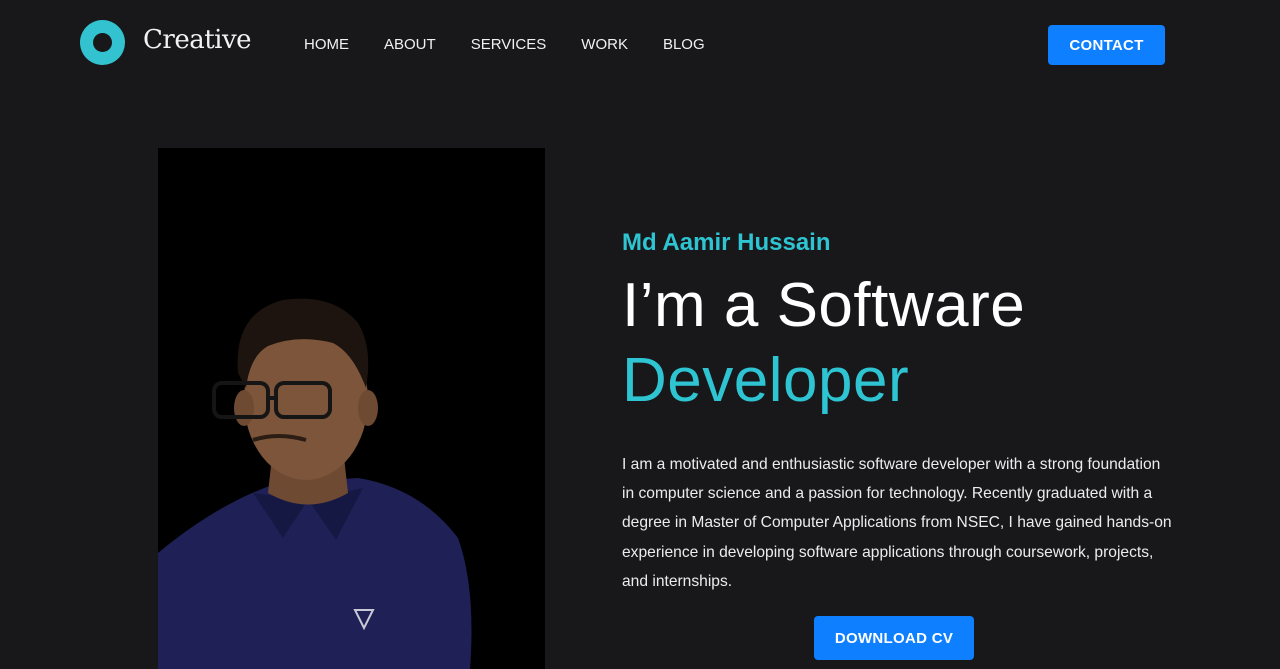  What do you see at coordinates (684, 44) in the screenshot?
I see `nav-item-blog: BLOG` at bounding box center [684, 44].